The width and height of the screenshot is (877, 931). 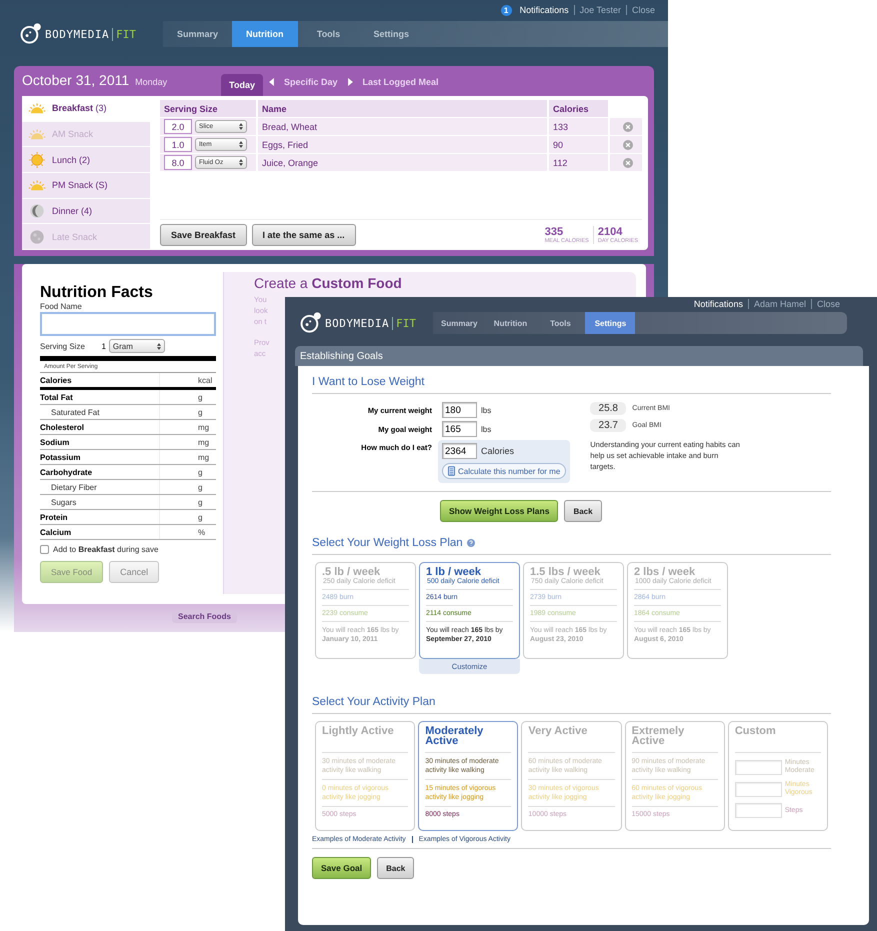 I want to click on section-heading: I Want to Lose Weight, so click(x=368, y=382).